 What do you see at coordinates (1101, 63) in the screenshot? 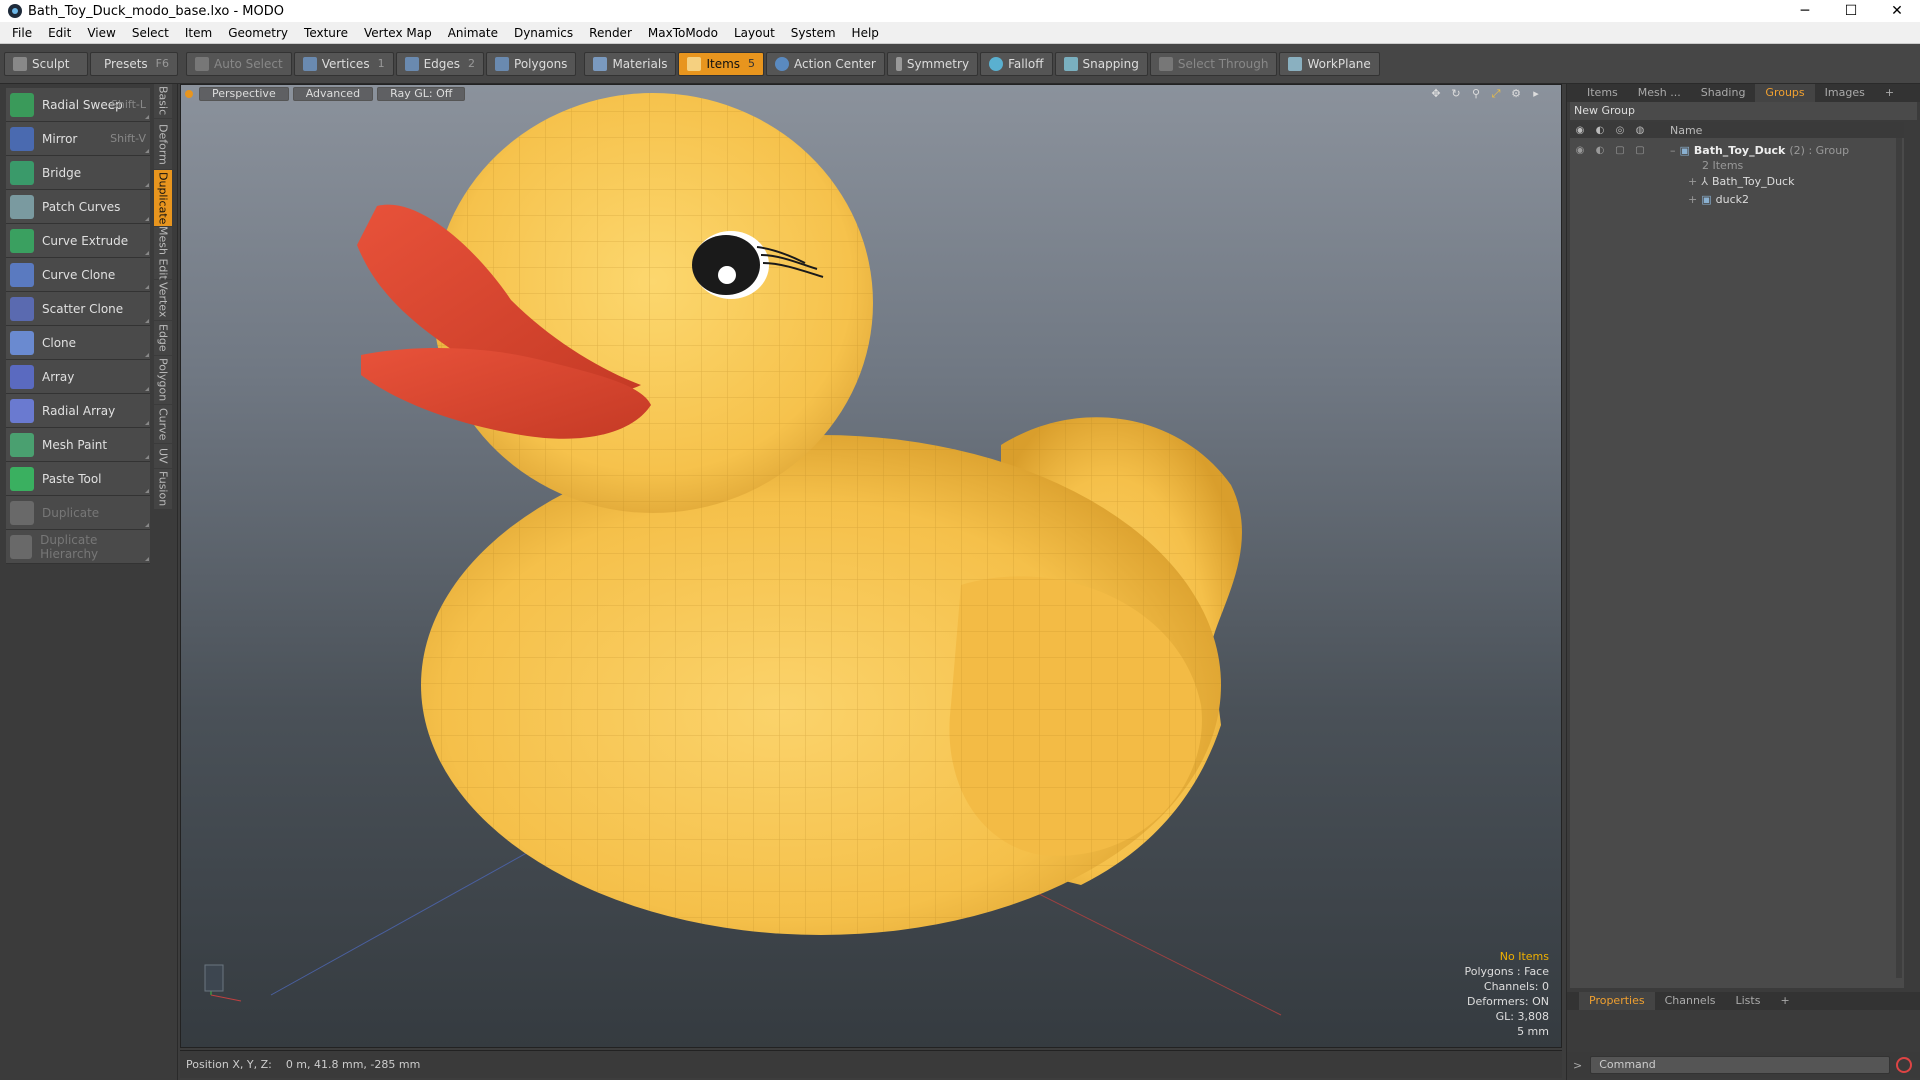
I see `snapping-button: Snapping` at bounding box center [1101, 63].